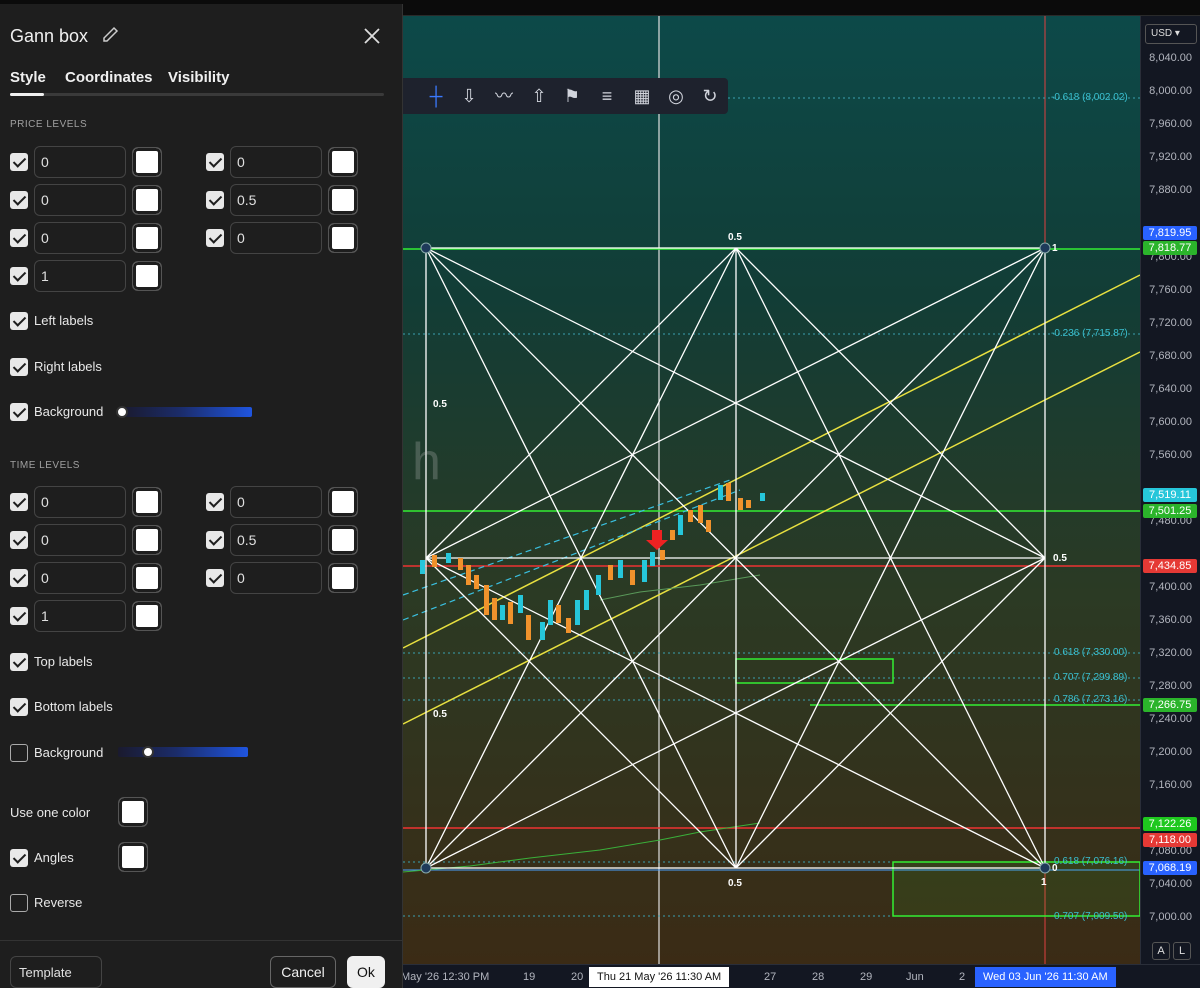  Describe the element at coordinates (1055, 868) in the screenshot. I see `gann-label-bottom-right-0: 0` at that location.